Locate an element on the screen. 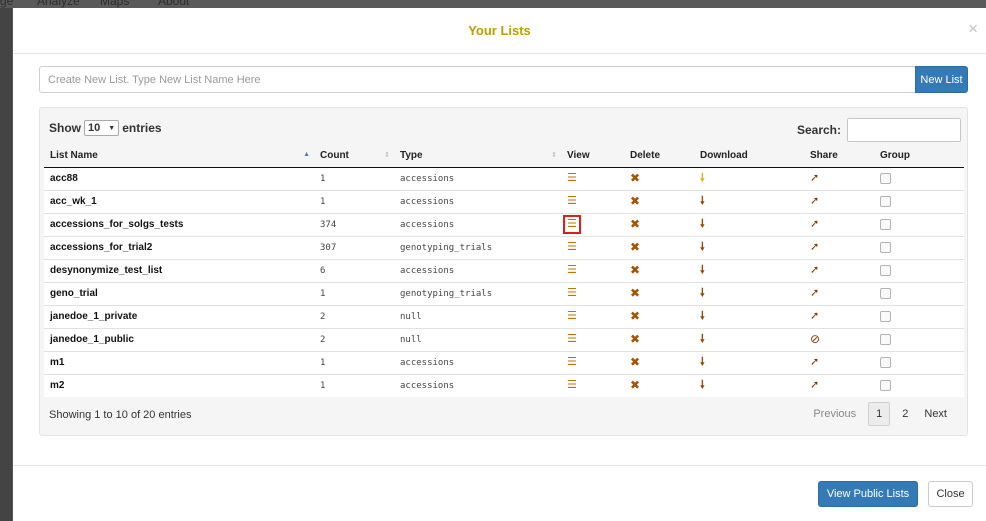 The image size is (986, 521). pagination-page-2: 2 is located at coordinates (905, 414).